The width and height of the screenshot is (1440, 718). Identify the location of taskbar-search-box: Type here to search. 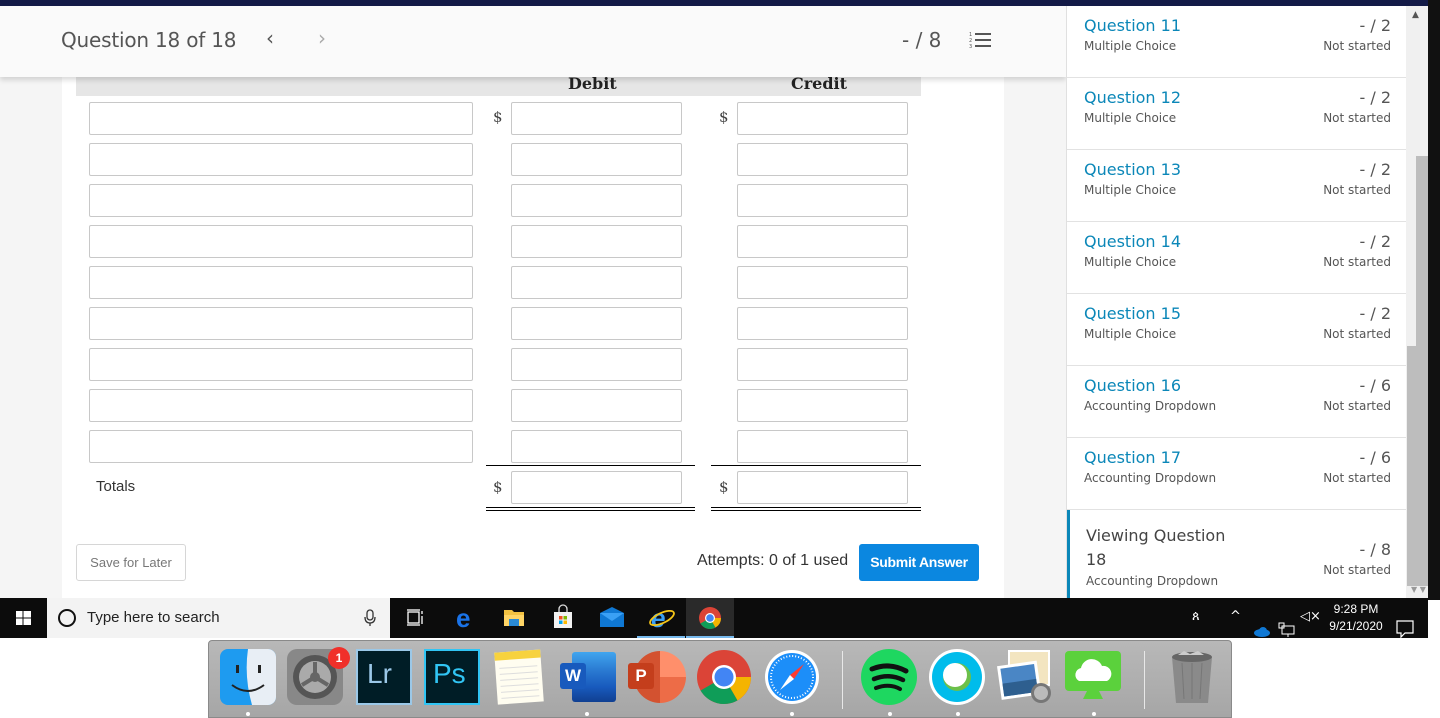
(218, 618).